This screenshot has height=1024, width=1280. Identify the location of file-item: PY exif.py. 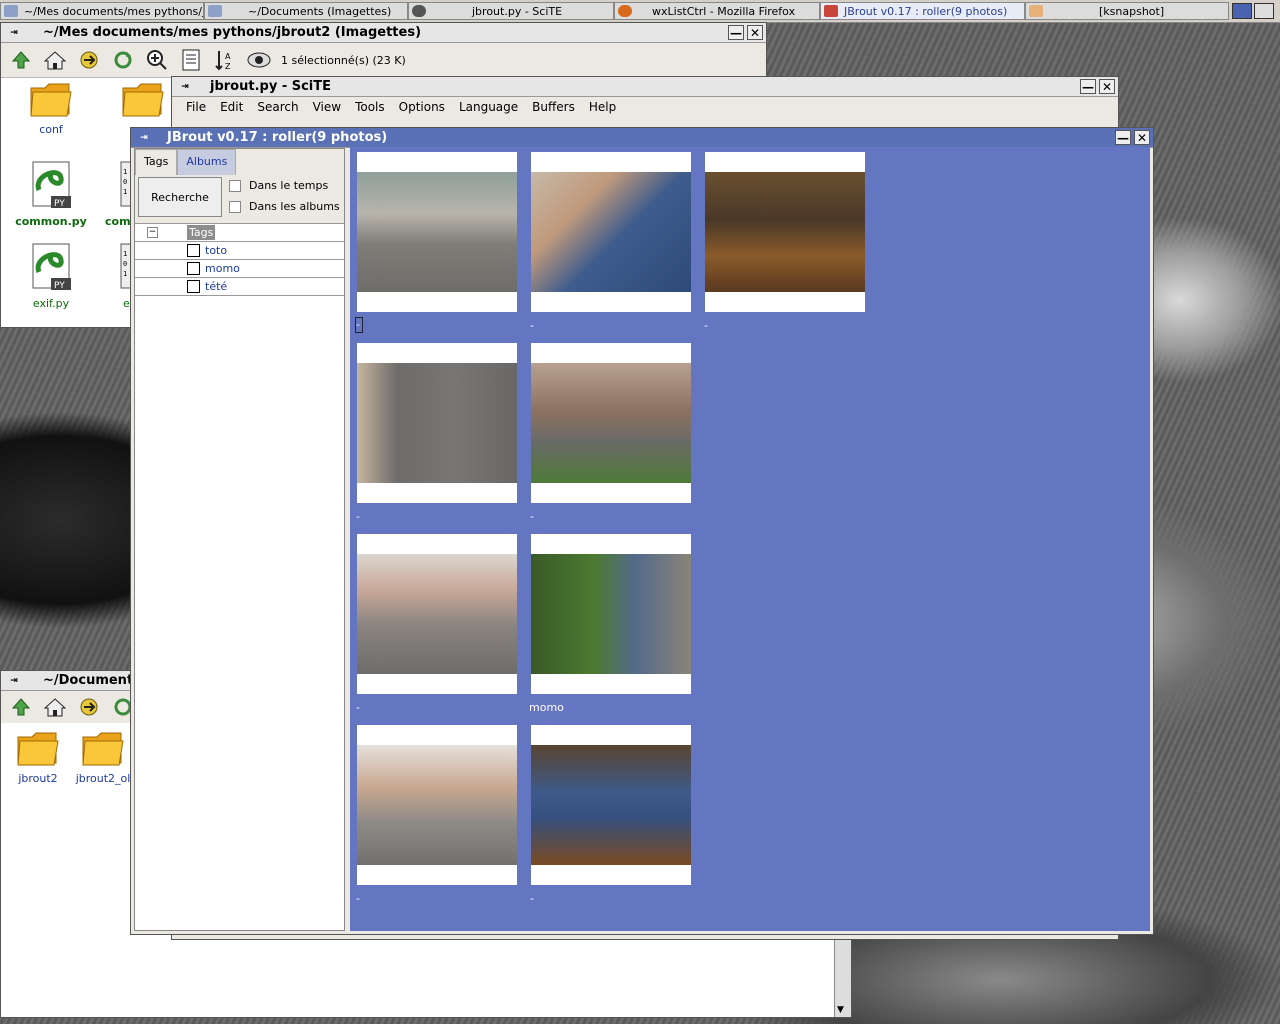
(51, 276).